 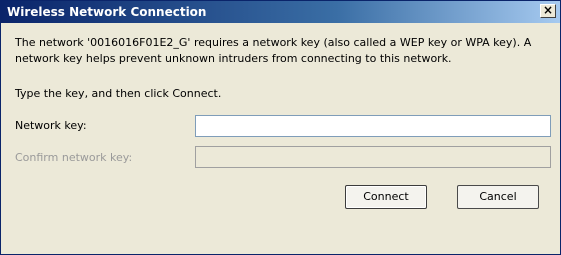 What do you see at coordinates (74, 157) in the screenshot?
I see `confirm-network-key-label: Confirm network key:` at bounding box center [74, 157].